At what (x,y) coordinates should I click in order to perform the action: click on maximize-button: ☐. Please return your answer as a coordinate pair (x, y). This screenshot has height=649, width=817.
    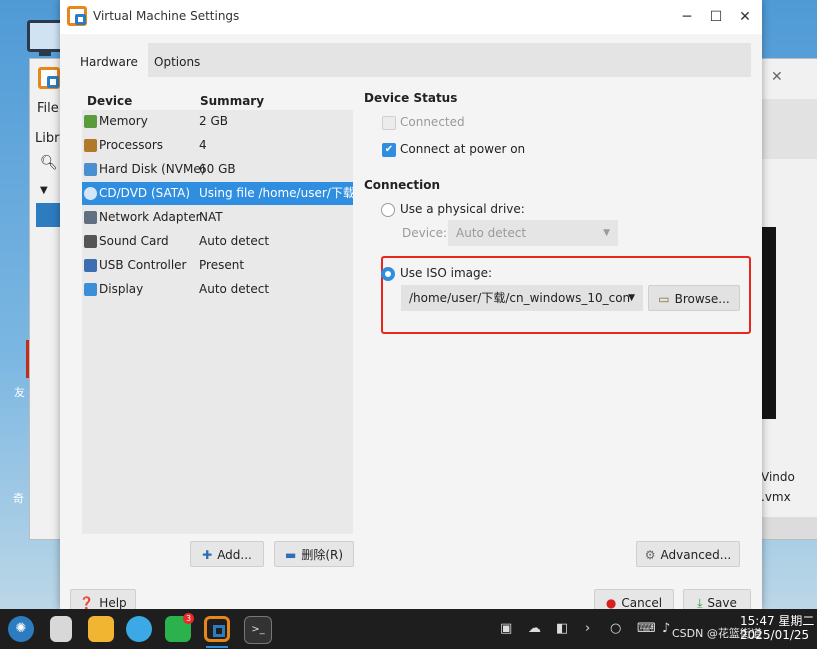
    Looking at the image, I should click on (716, 17).